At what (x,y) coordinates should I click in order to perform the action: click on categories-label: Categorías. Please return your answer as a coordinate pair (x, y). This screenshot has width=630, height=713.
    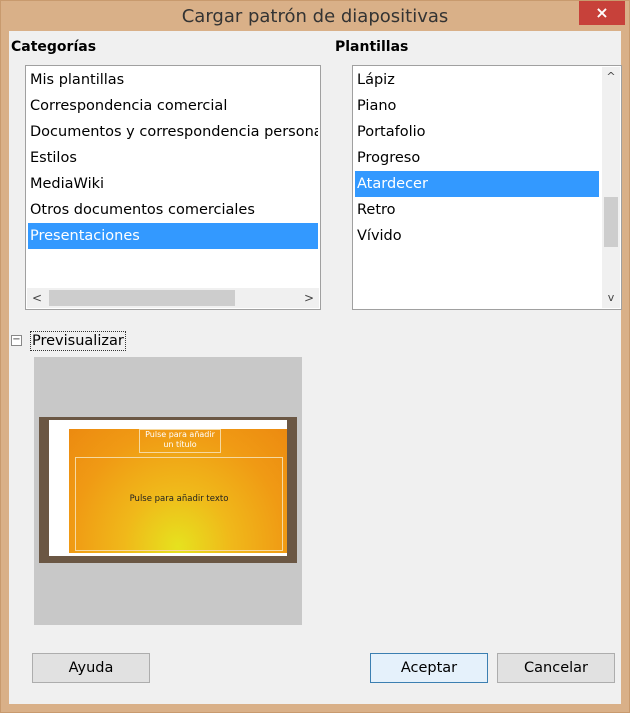
    Looking at the image, I should click on (54, 47).